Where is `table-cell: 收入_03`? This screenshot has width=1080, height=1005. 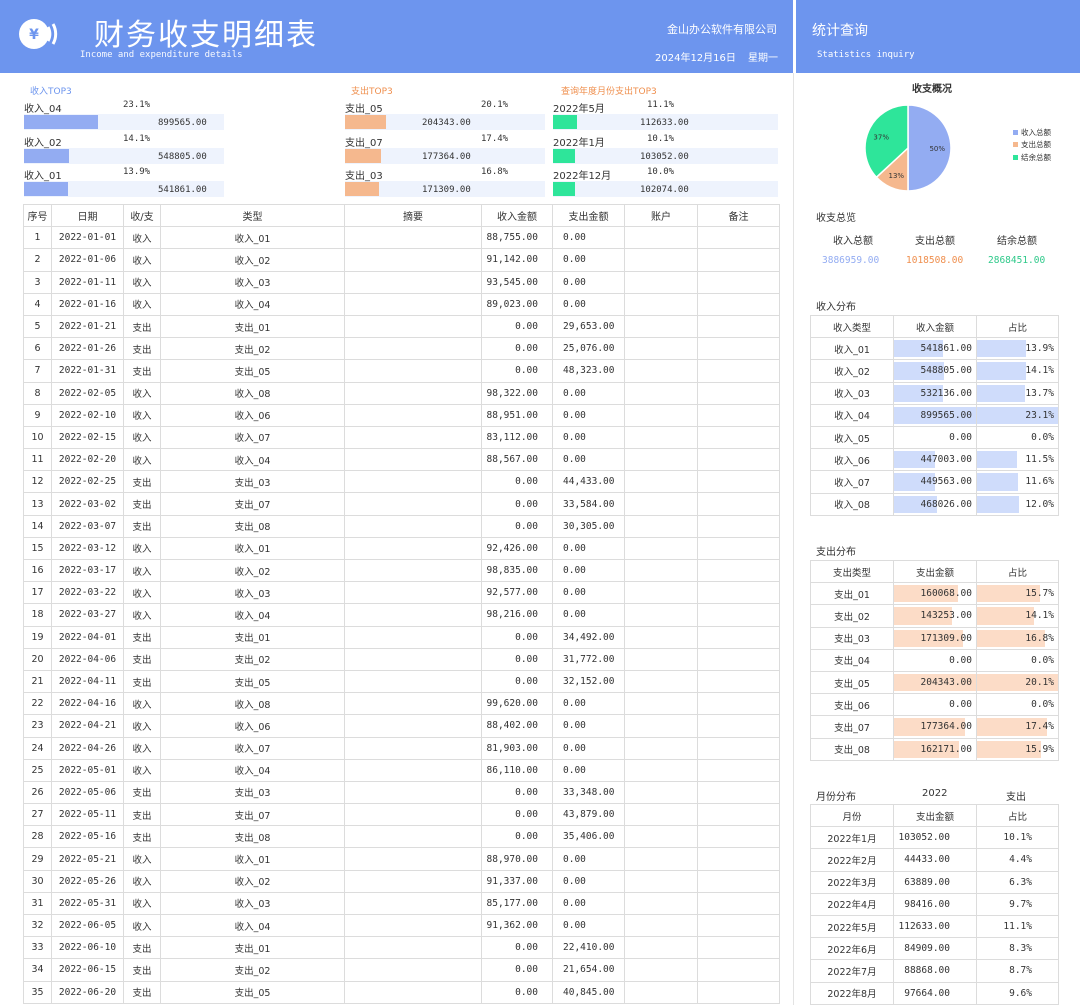 table-cell: 收入_03 is located at coordinates (252, 903).